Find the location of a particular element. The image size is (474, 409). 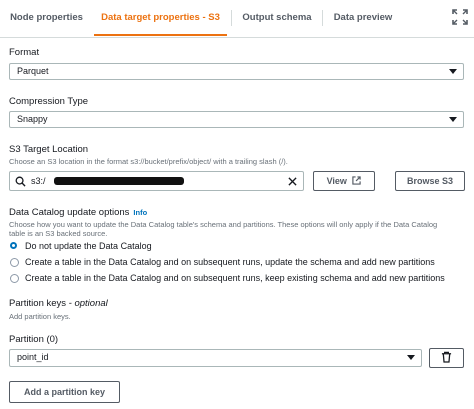

partition-keys-label: Partition keys - optional is located at coordinates (58, 303).